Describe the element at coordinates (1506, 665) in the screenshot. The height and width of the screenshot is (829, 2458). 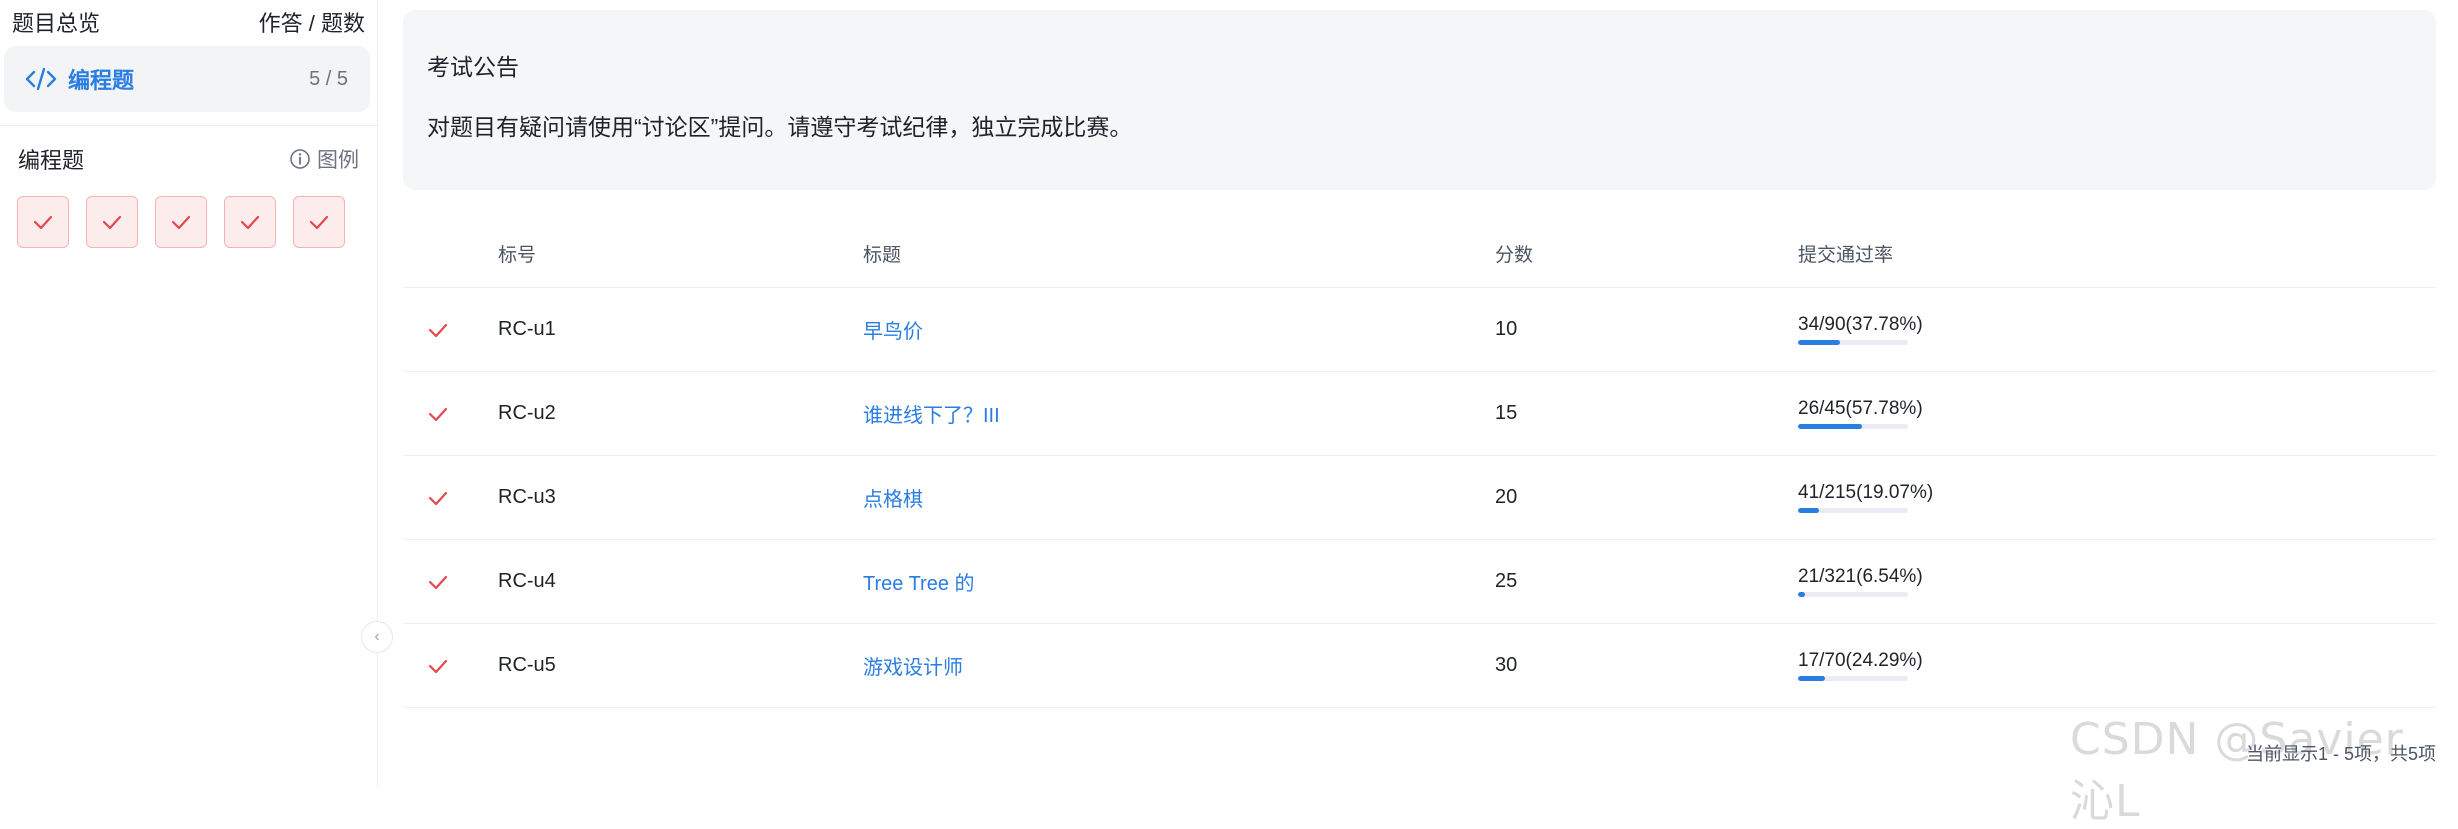
I see `problem-score: 30` at that location.